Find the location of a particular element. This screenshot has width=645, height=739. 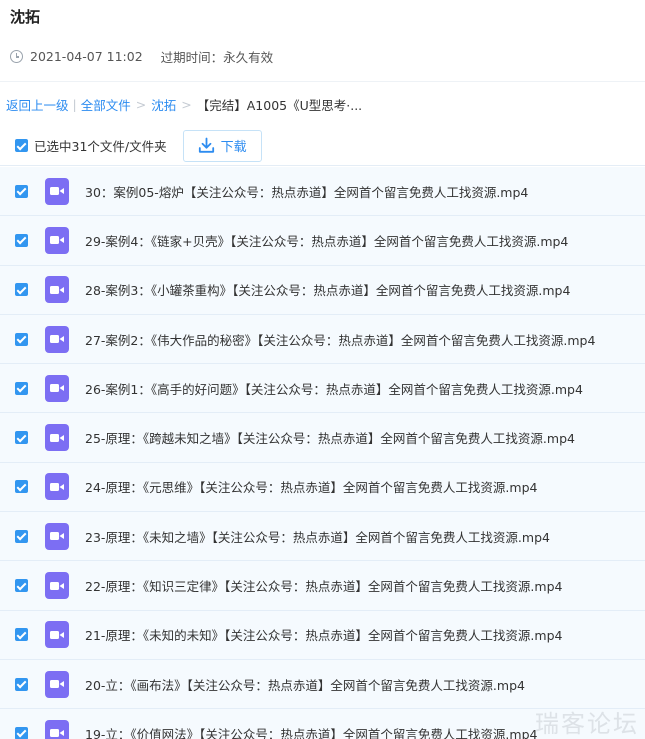

file-name: 19-立：《价值网法》【关注公众号：热点赤道】全网首个留言免费人工找资源.mp4 is located at coordinates (311, 731).